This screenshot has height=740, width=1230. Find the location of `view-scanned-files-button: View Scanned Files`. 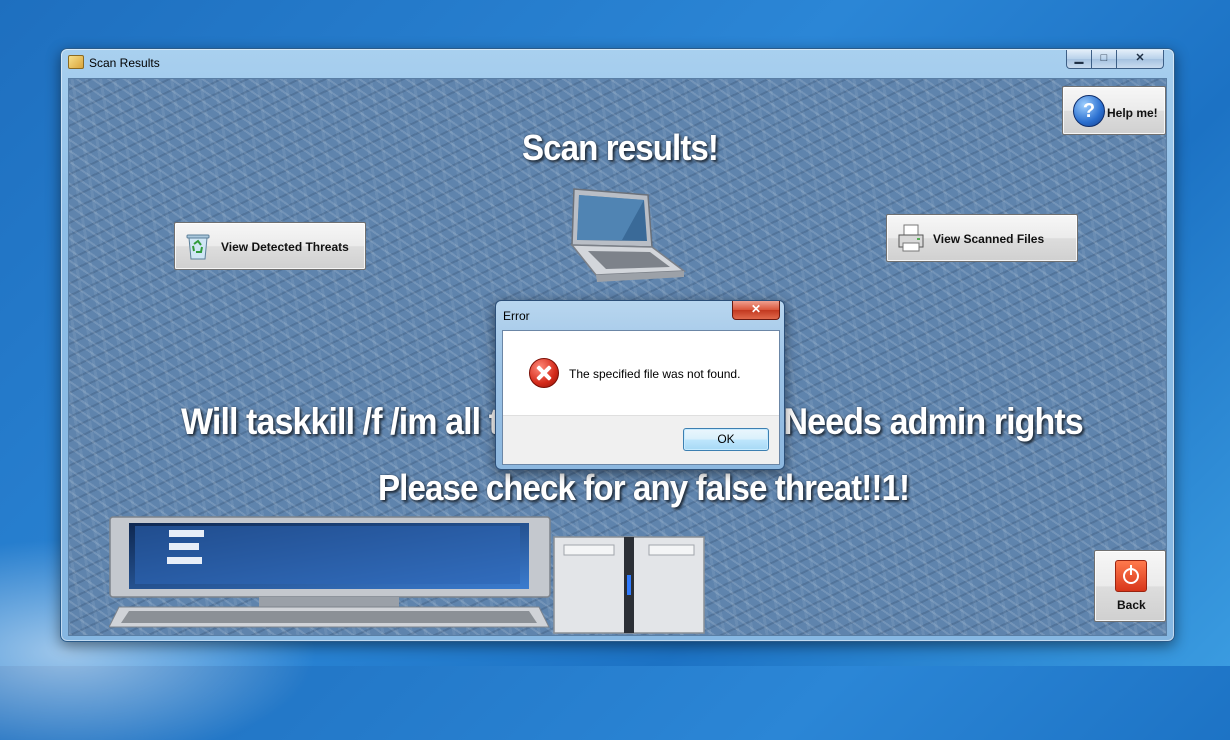

view-scanned-files-button: View Scanned Files is located at coordinates (982, 238).